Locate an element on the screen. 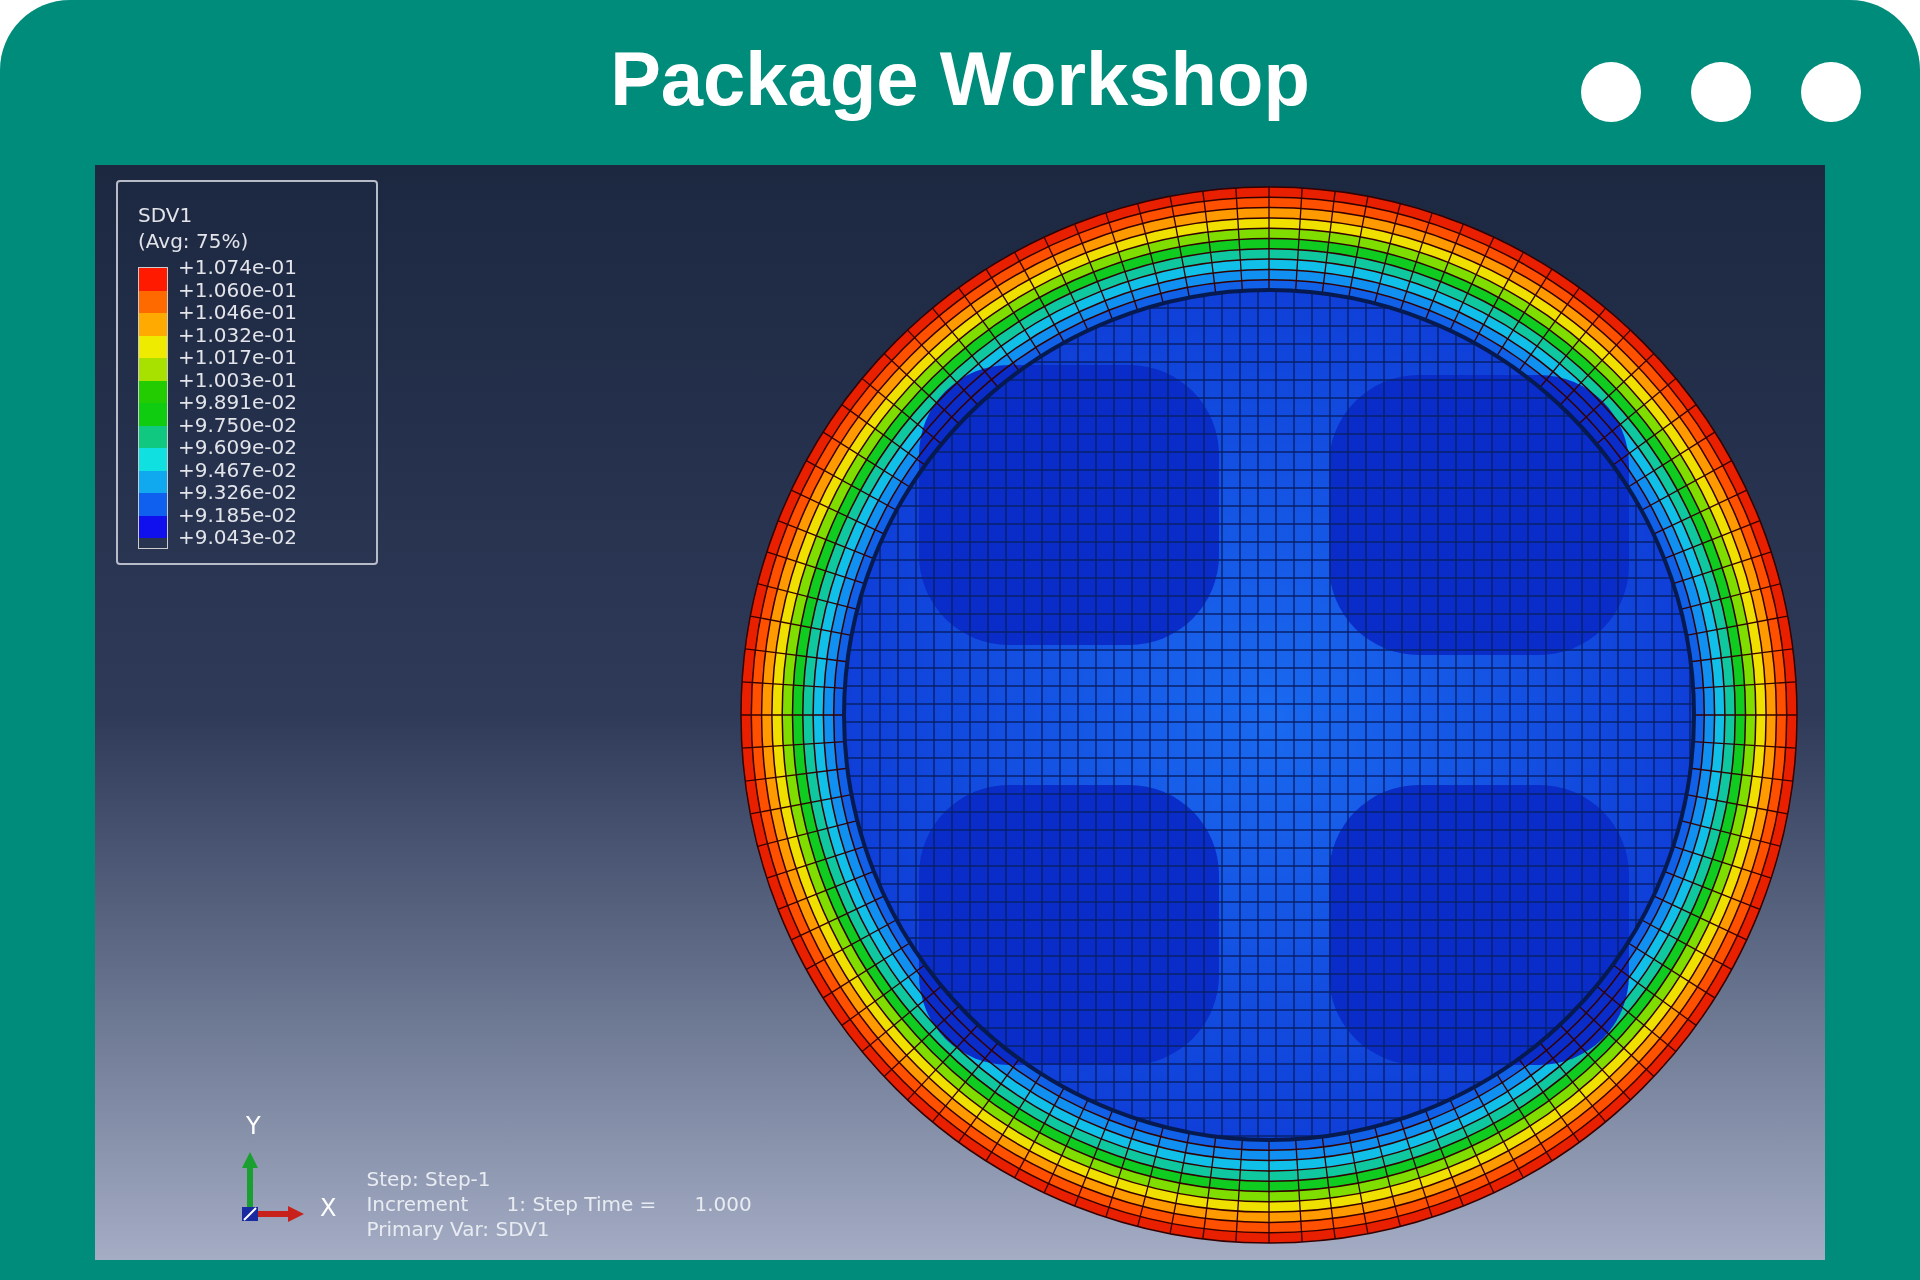 The width and height of the screenshot is (1920, 1280). legend-value: +9.043e-02 is located at coordinates (237, 537).